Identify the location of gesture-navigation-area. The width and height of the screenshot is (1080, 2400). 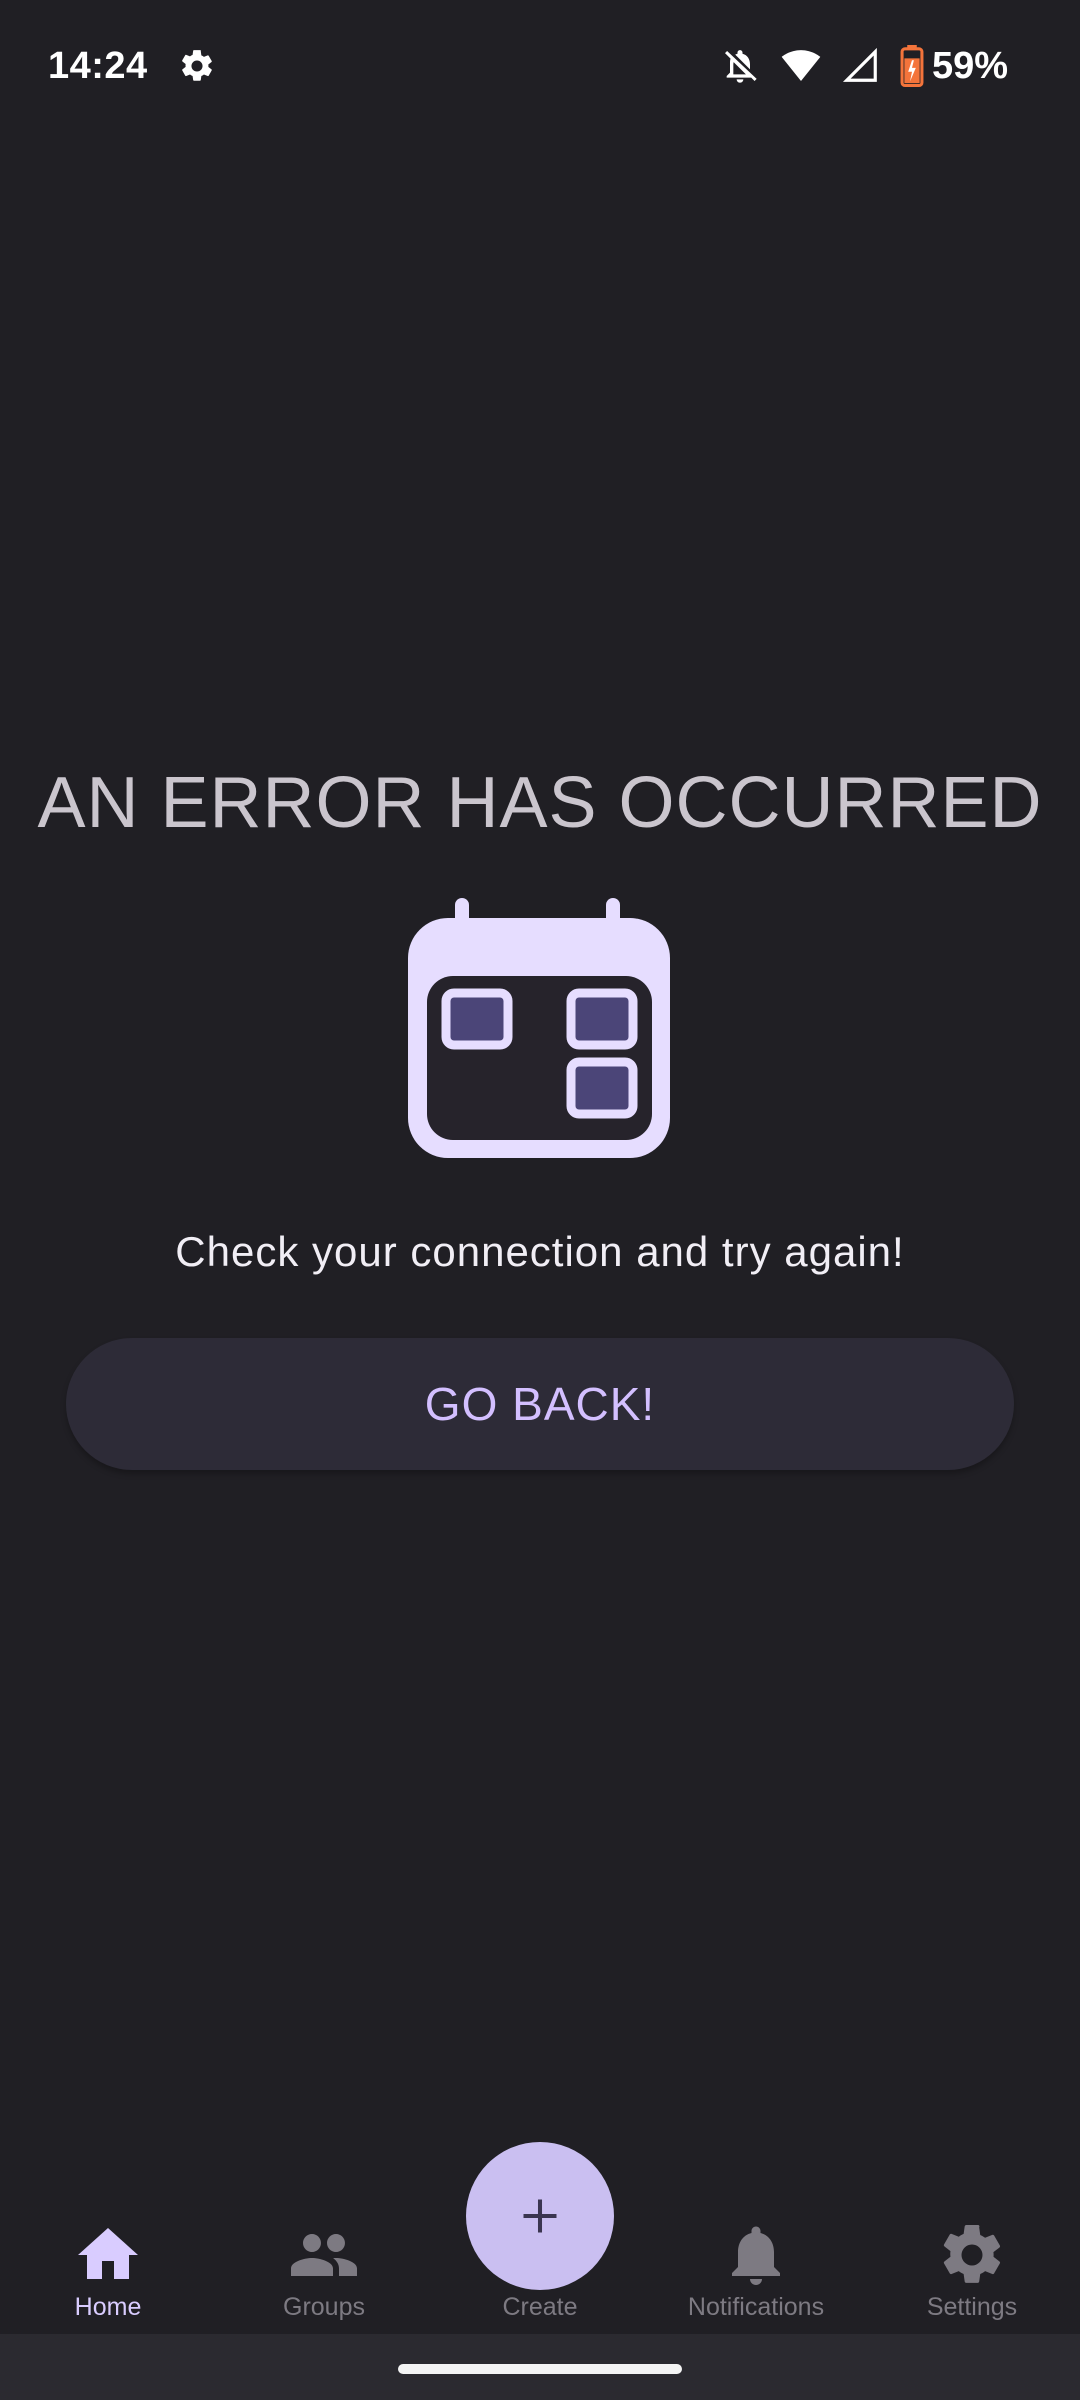
(540, 2367).